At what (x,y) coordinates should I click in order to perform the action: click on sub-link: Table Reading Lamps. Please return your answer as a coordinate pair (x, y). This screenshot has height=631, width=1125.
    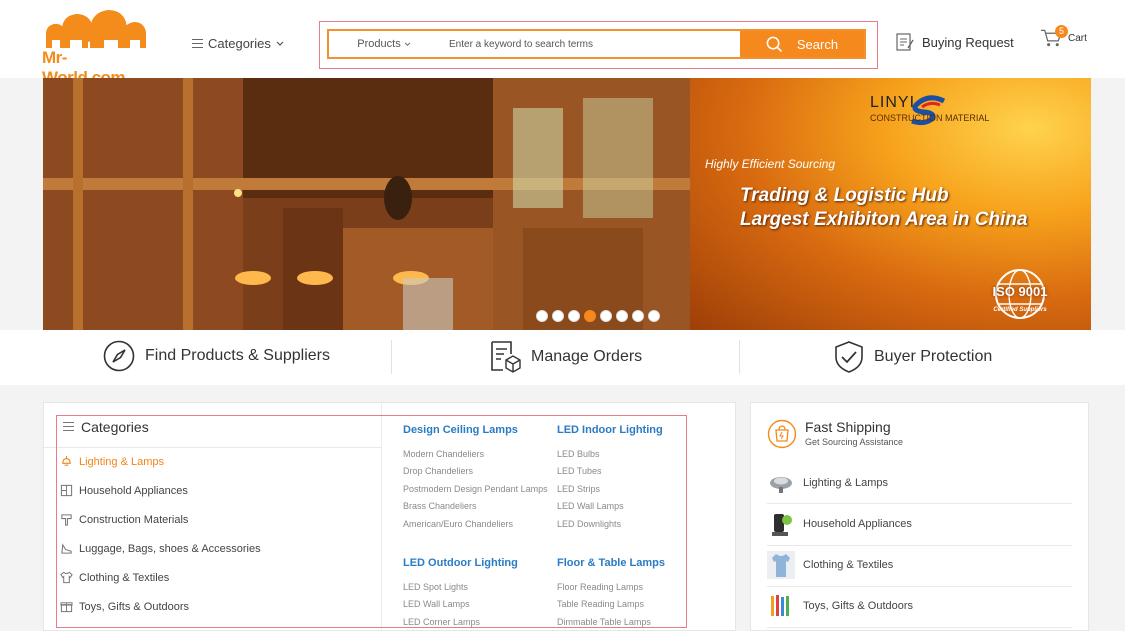
    Looking at the image, I should click on (600, 604).